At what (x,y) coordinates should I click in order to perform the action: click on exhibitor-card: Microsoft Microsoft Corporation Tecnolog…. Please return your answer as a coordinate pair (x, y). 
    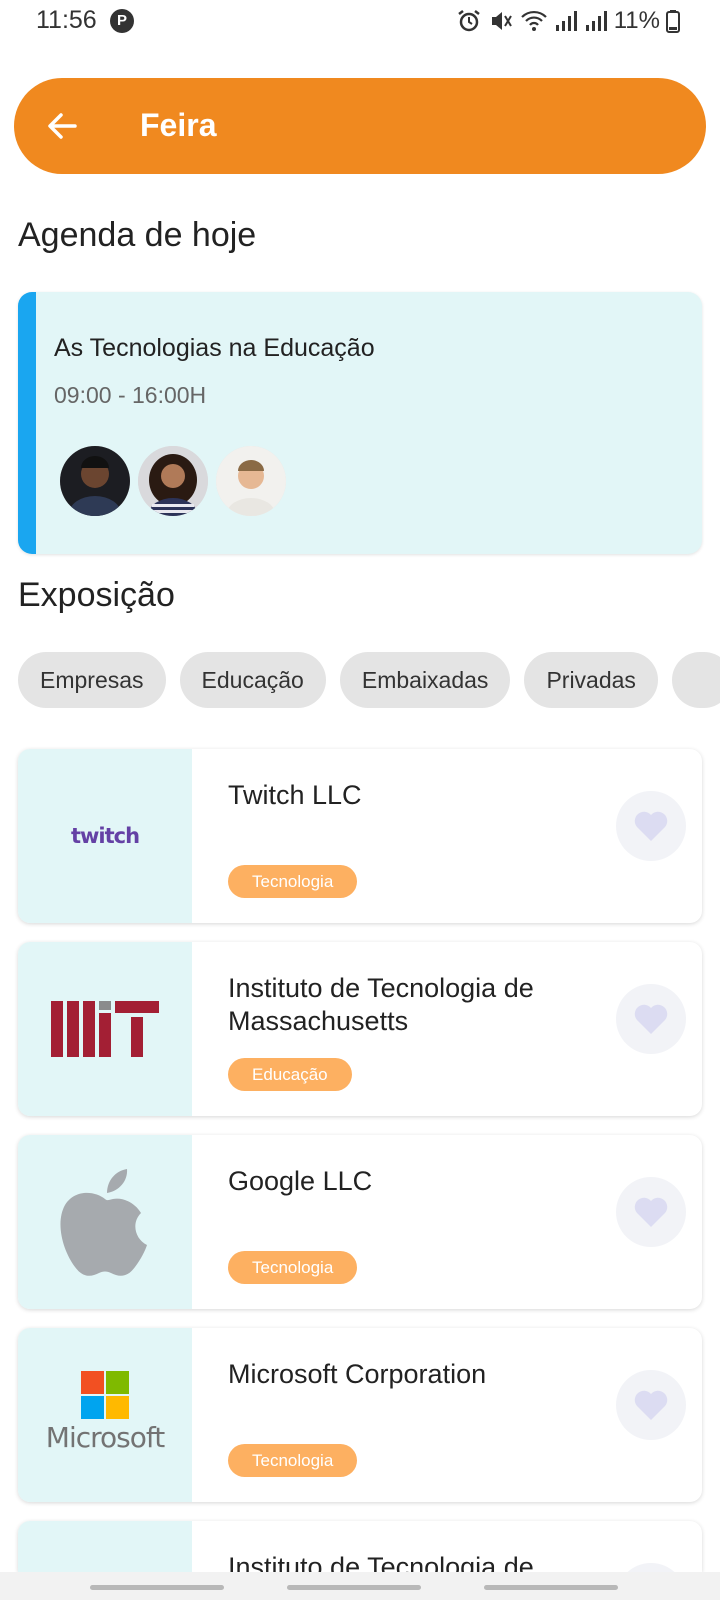
    Looking at the image, I should click on (360, 1415).